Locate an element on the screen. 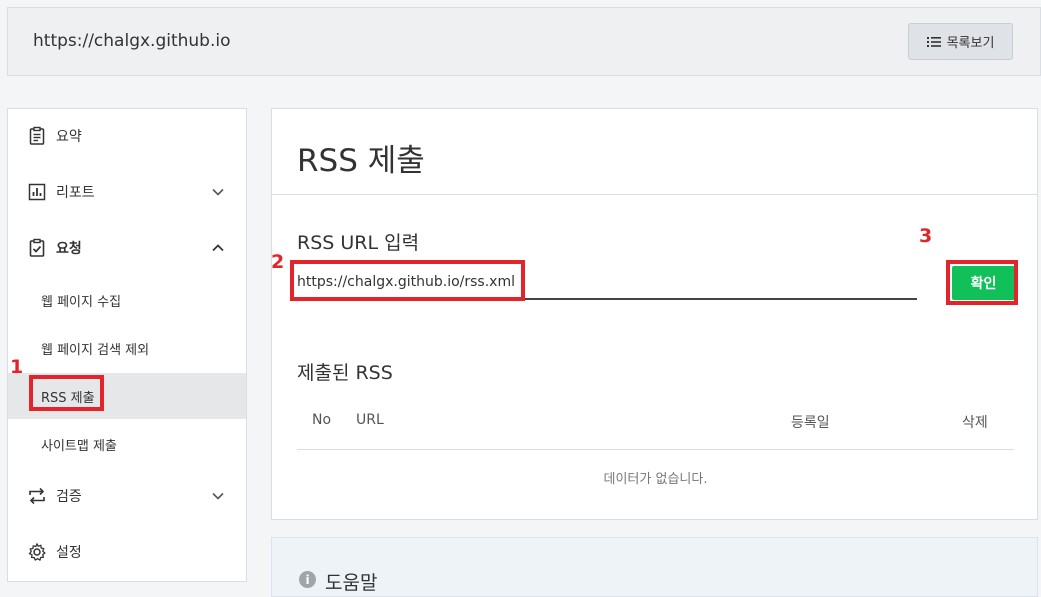 The width and height of the screenshot is (1041, 597). annotation-number-3: 3 is located at coordinates (926, 236).